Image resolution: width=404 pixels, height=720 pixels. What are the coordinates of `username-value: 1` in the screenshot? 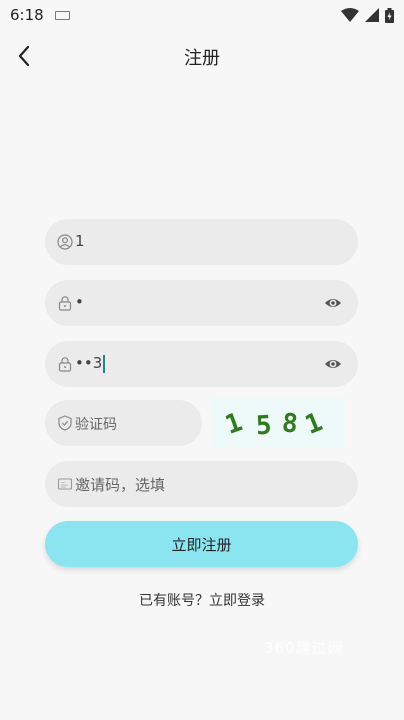 It's located at (80, 241).